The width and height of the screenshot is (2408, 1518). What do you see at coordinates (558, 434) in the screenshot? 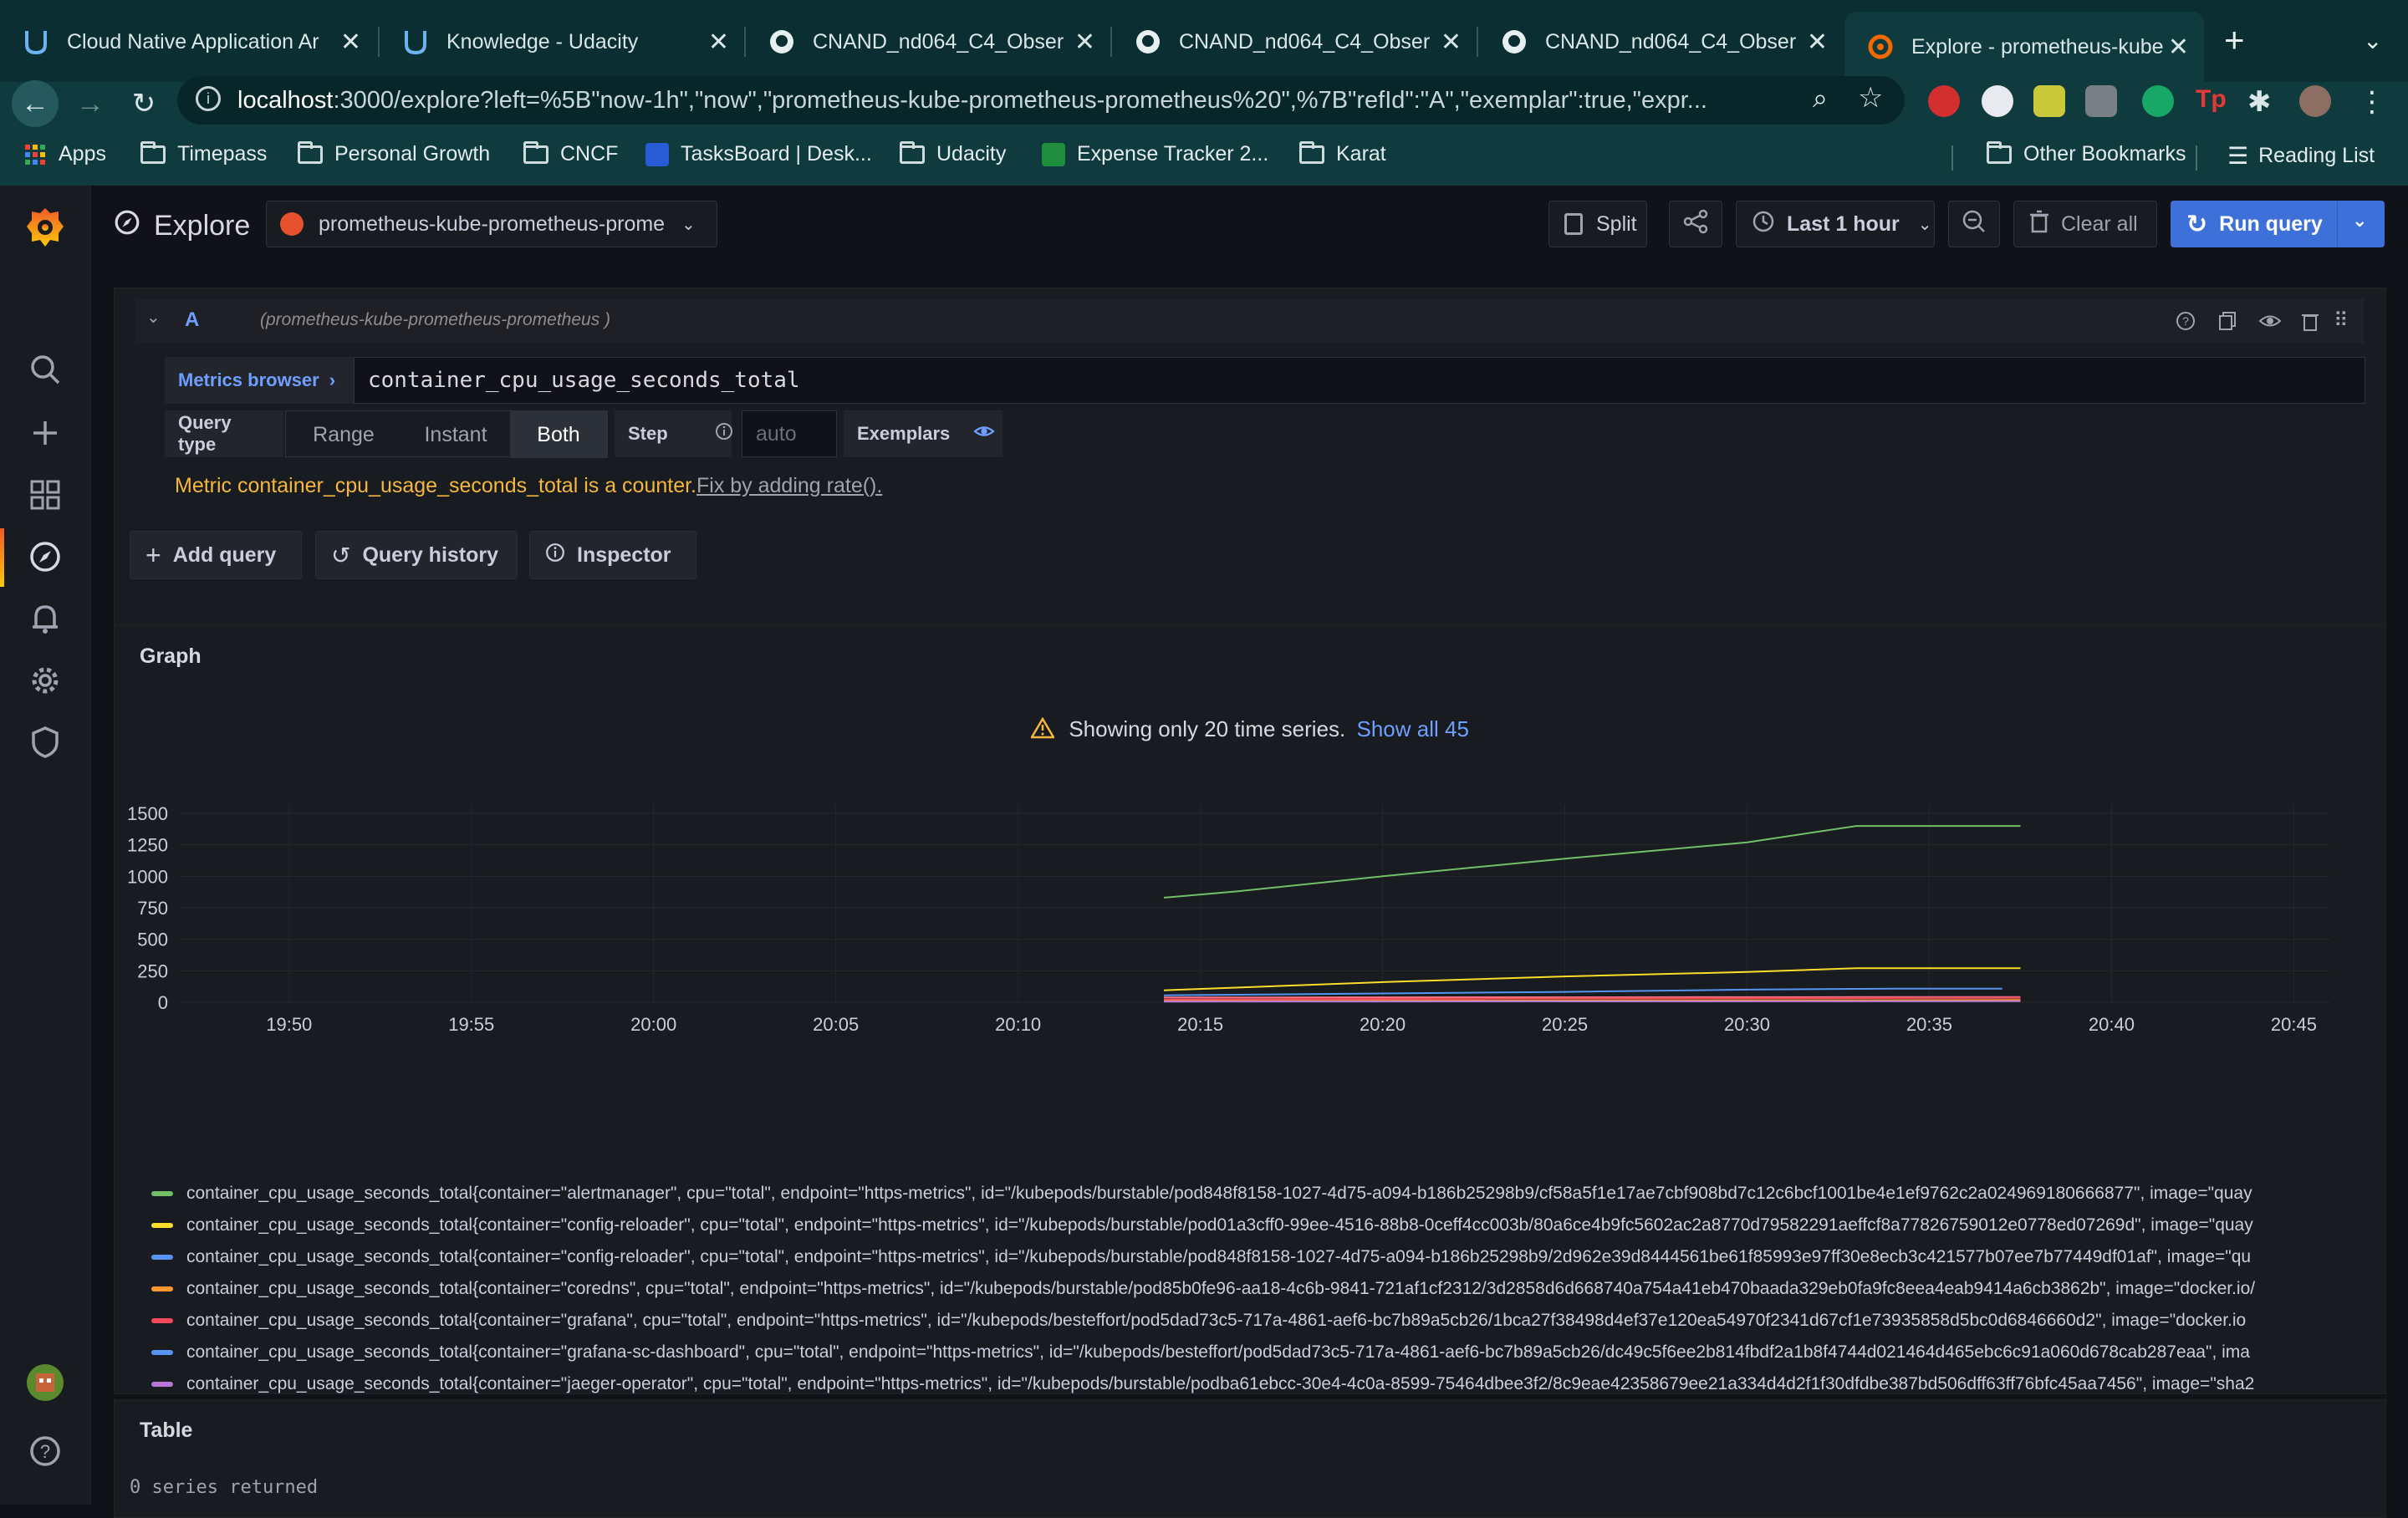
I see `query-type-both: Both` at bounding box center [558, 434].